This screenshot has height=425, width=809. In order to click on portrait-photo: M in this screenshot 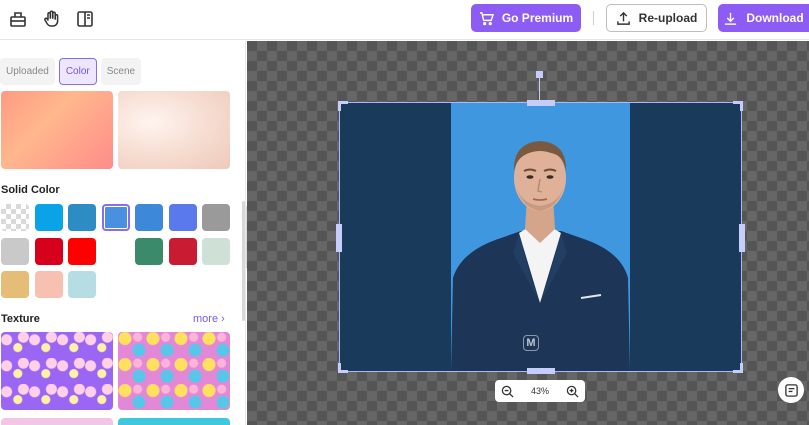, I will do `click(540, 237)`.